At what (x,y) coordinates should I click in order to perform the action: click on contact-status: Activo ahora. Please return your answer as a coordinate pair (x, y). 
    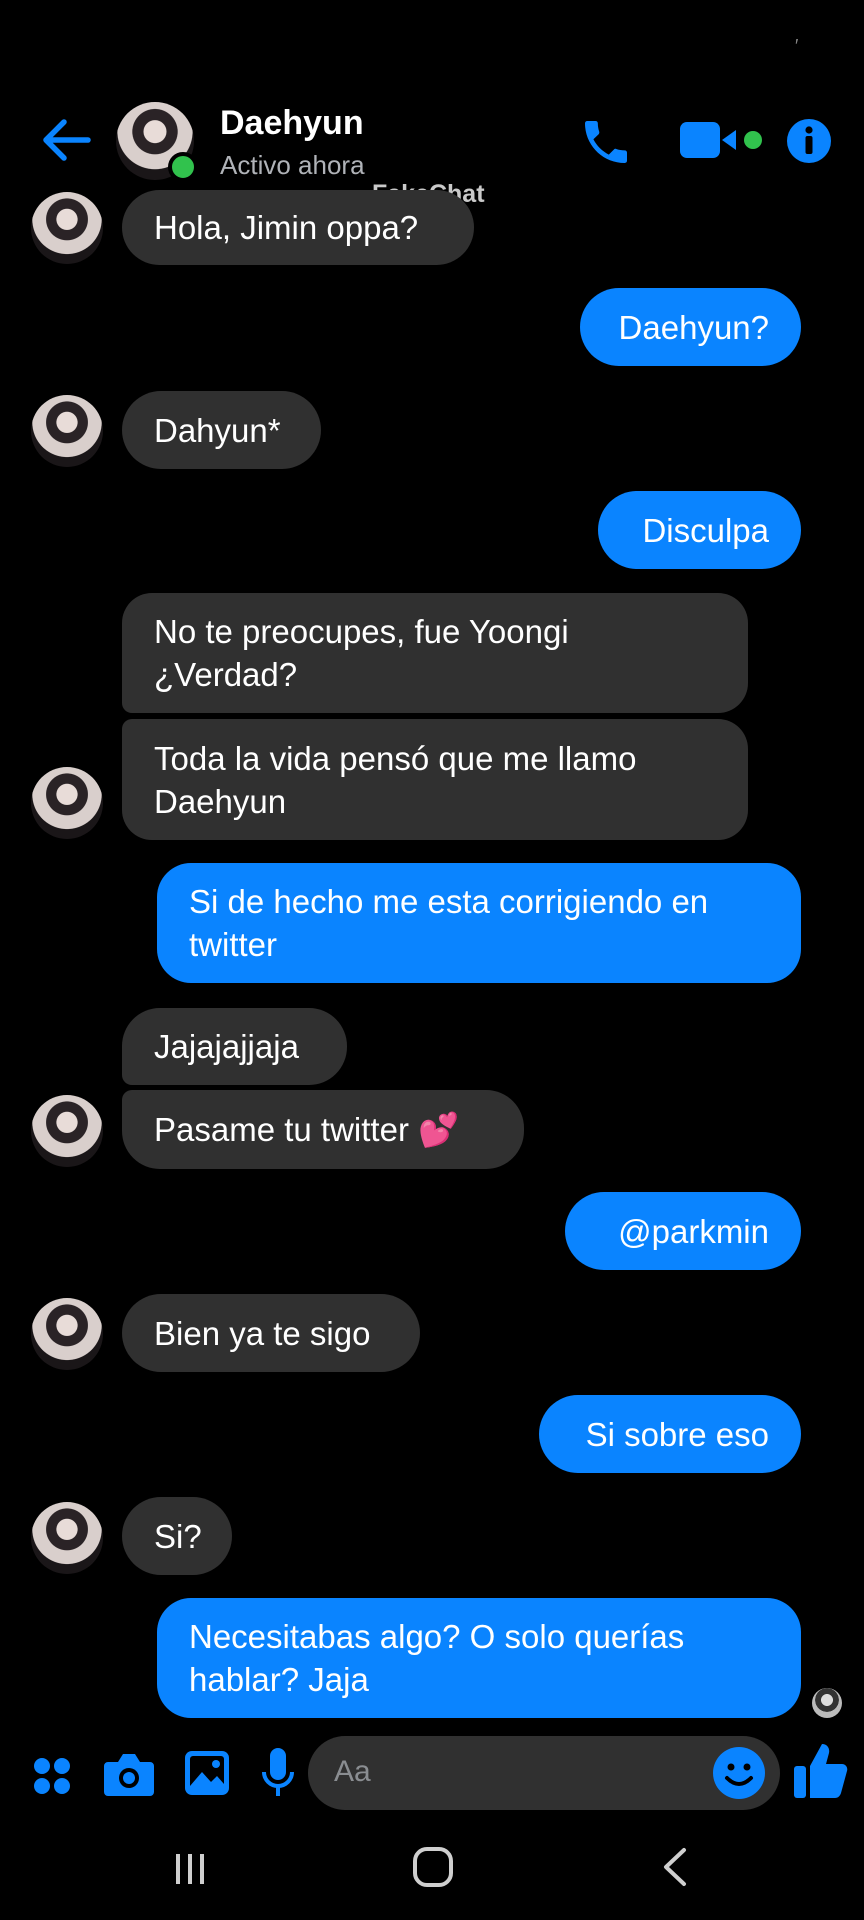
    Looking at the image, I should click on (292, 165).